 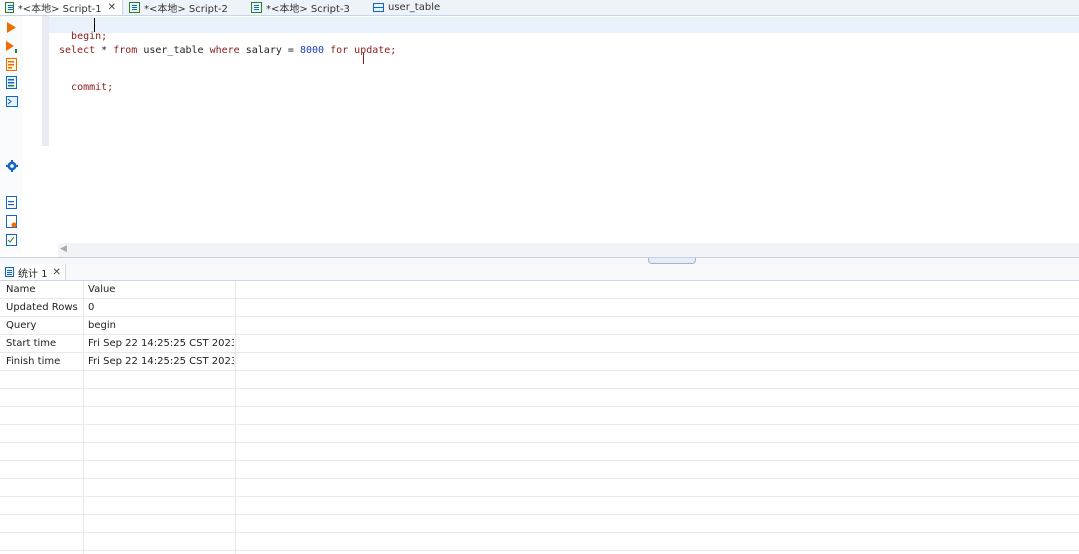 What do you see at coordinates (11, 27) in the screenshot?
I see `execute-statement-icon` at bounding box center [11, 27].